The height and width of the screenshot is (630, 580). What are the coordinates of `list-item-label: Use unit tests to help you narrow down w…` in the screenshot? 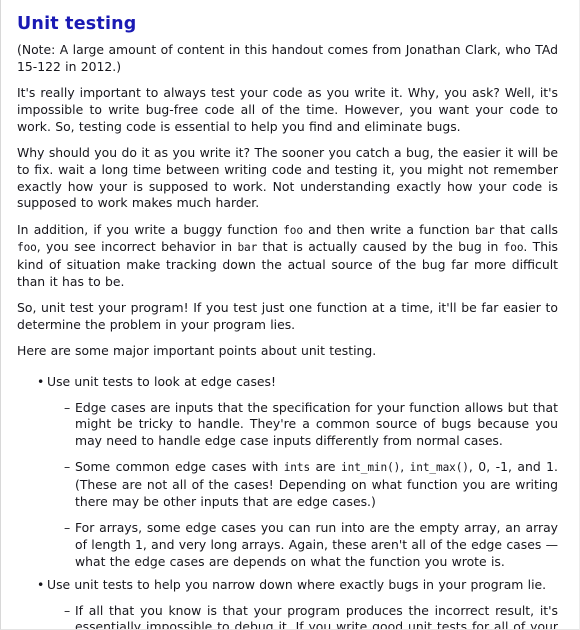 It's located at (297, 584).